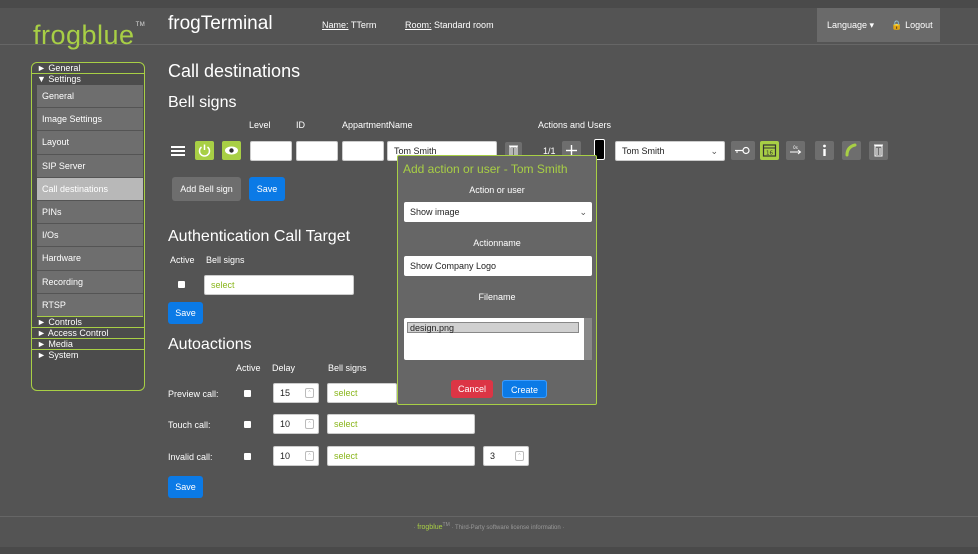 The width and height of the screenshot is (978, 554). I want to click on preview-call-label: Preview call:, so click(193, 394).